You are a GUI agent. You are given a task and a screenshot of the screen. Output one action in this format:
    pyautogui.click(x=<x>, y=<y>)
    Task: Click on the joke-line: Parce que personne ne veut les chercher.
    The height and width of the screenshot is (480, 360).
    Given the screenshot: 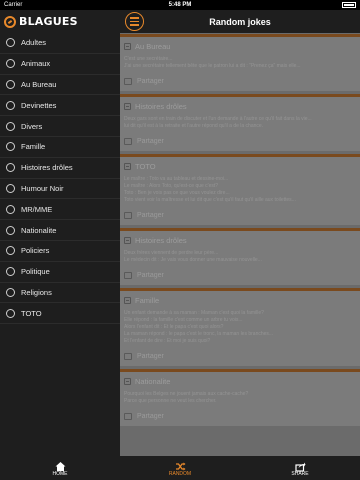 What is the action you would take?
    pyautogui.click(x=170, y=401)
    